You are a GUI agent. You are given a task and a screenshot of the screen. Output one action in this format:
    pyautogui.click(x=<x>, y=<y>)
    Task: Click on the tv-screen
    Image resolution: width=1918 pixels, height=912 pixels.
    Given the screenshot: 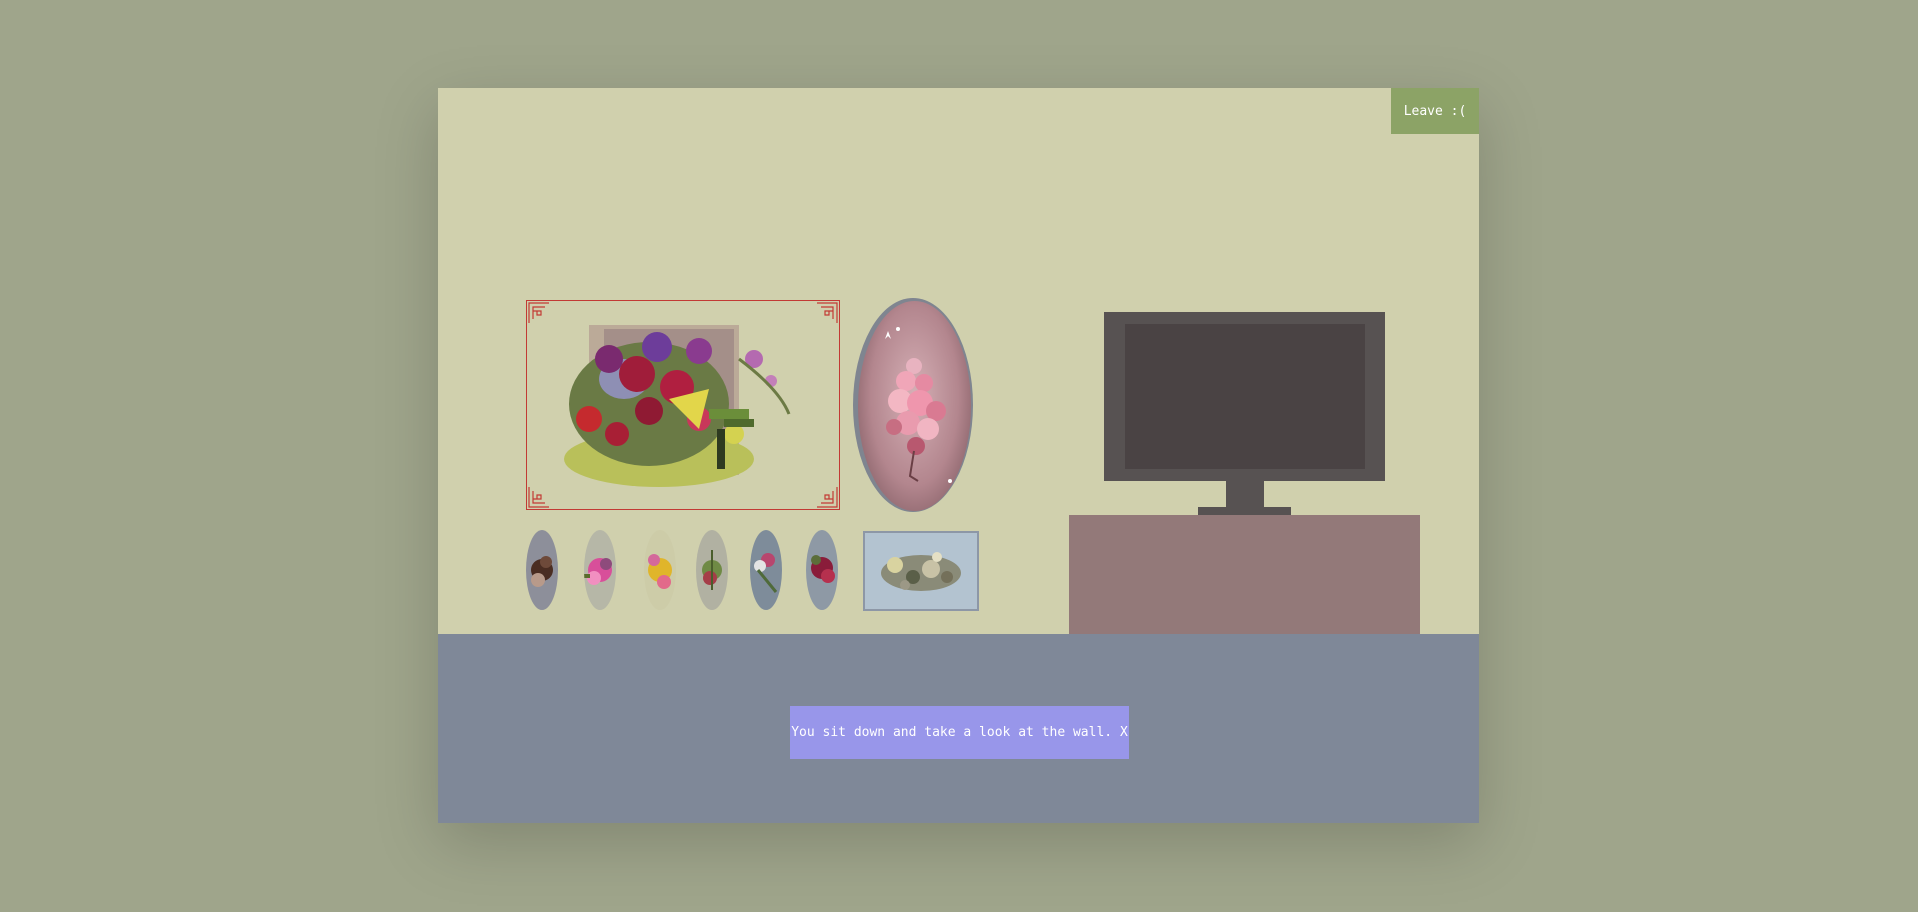 What is the action you would take?
    pyautogui.click(x=1245, y=396)
    